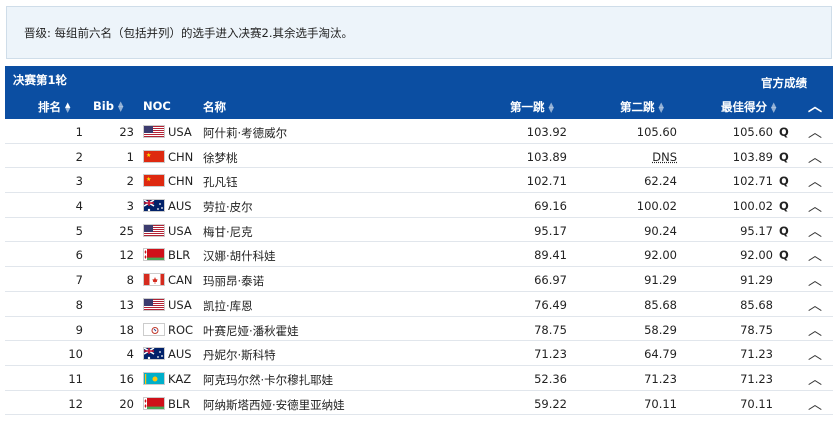 The image size is (838, 426). I want to click on best-score: 71.23, so click(756, 378).